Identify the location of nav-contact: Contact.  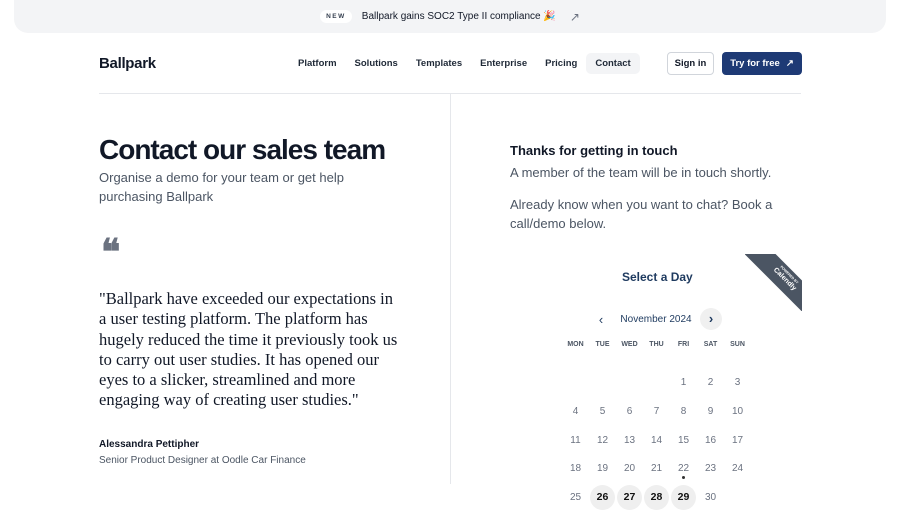
(613, 63).